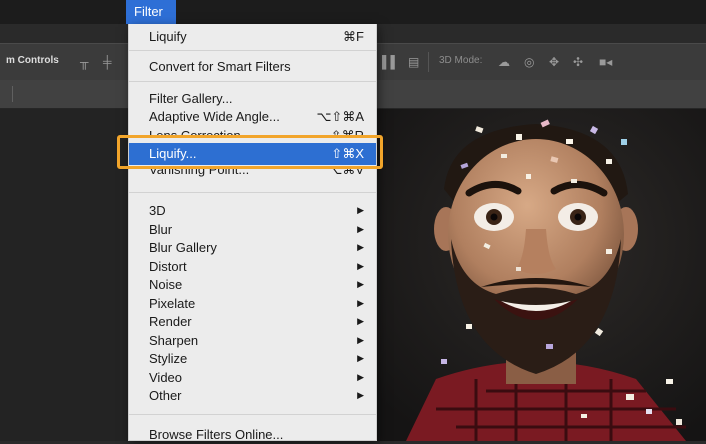 Image resolution: width=706 pixels, height=444 pixels. I want to click on submenu-noise: Noise ▶, so click(252, 284).